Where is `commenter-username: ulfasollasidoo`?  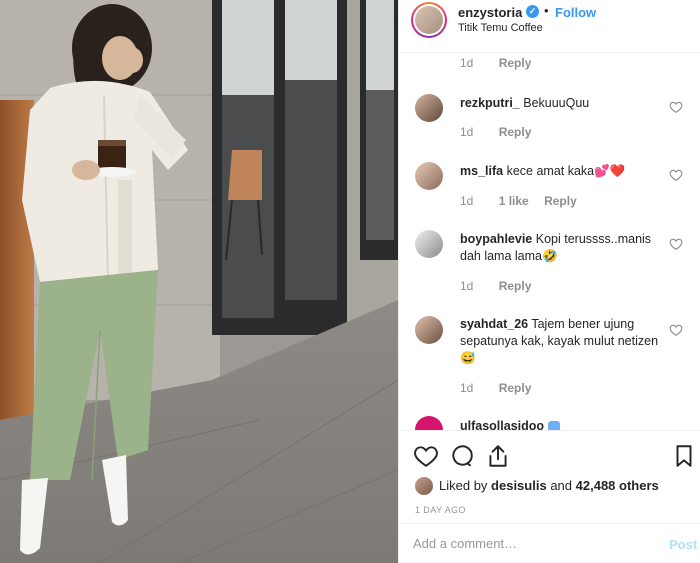 commenter-username: ulfasollasidoo is located at coordinates (502, 424).